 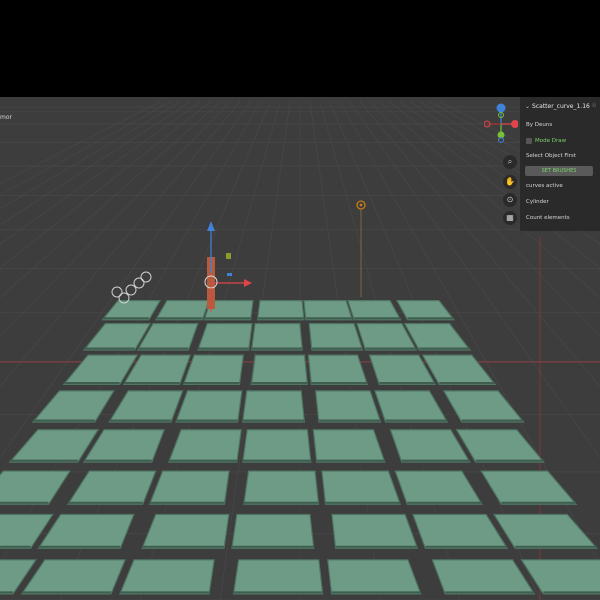 What do you see at coordinates (559, 171) in the screenshot?
I see `set-brushes-button: SET BRUSHES` at bounding box center [559, 171].